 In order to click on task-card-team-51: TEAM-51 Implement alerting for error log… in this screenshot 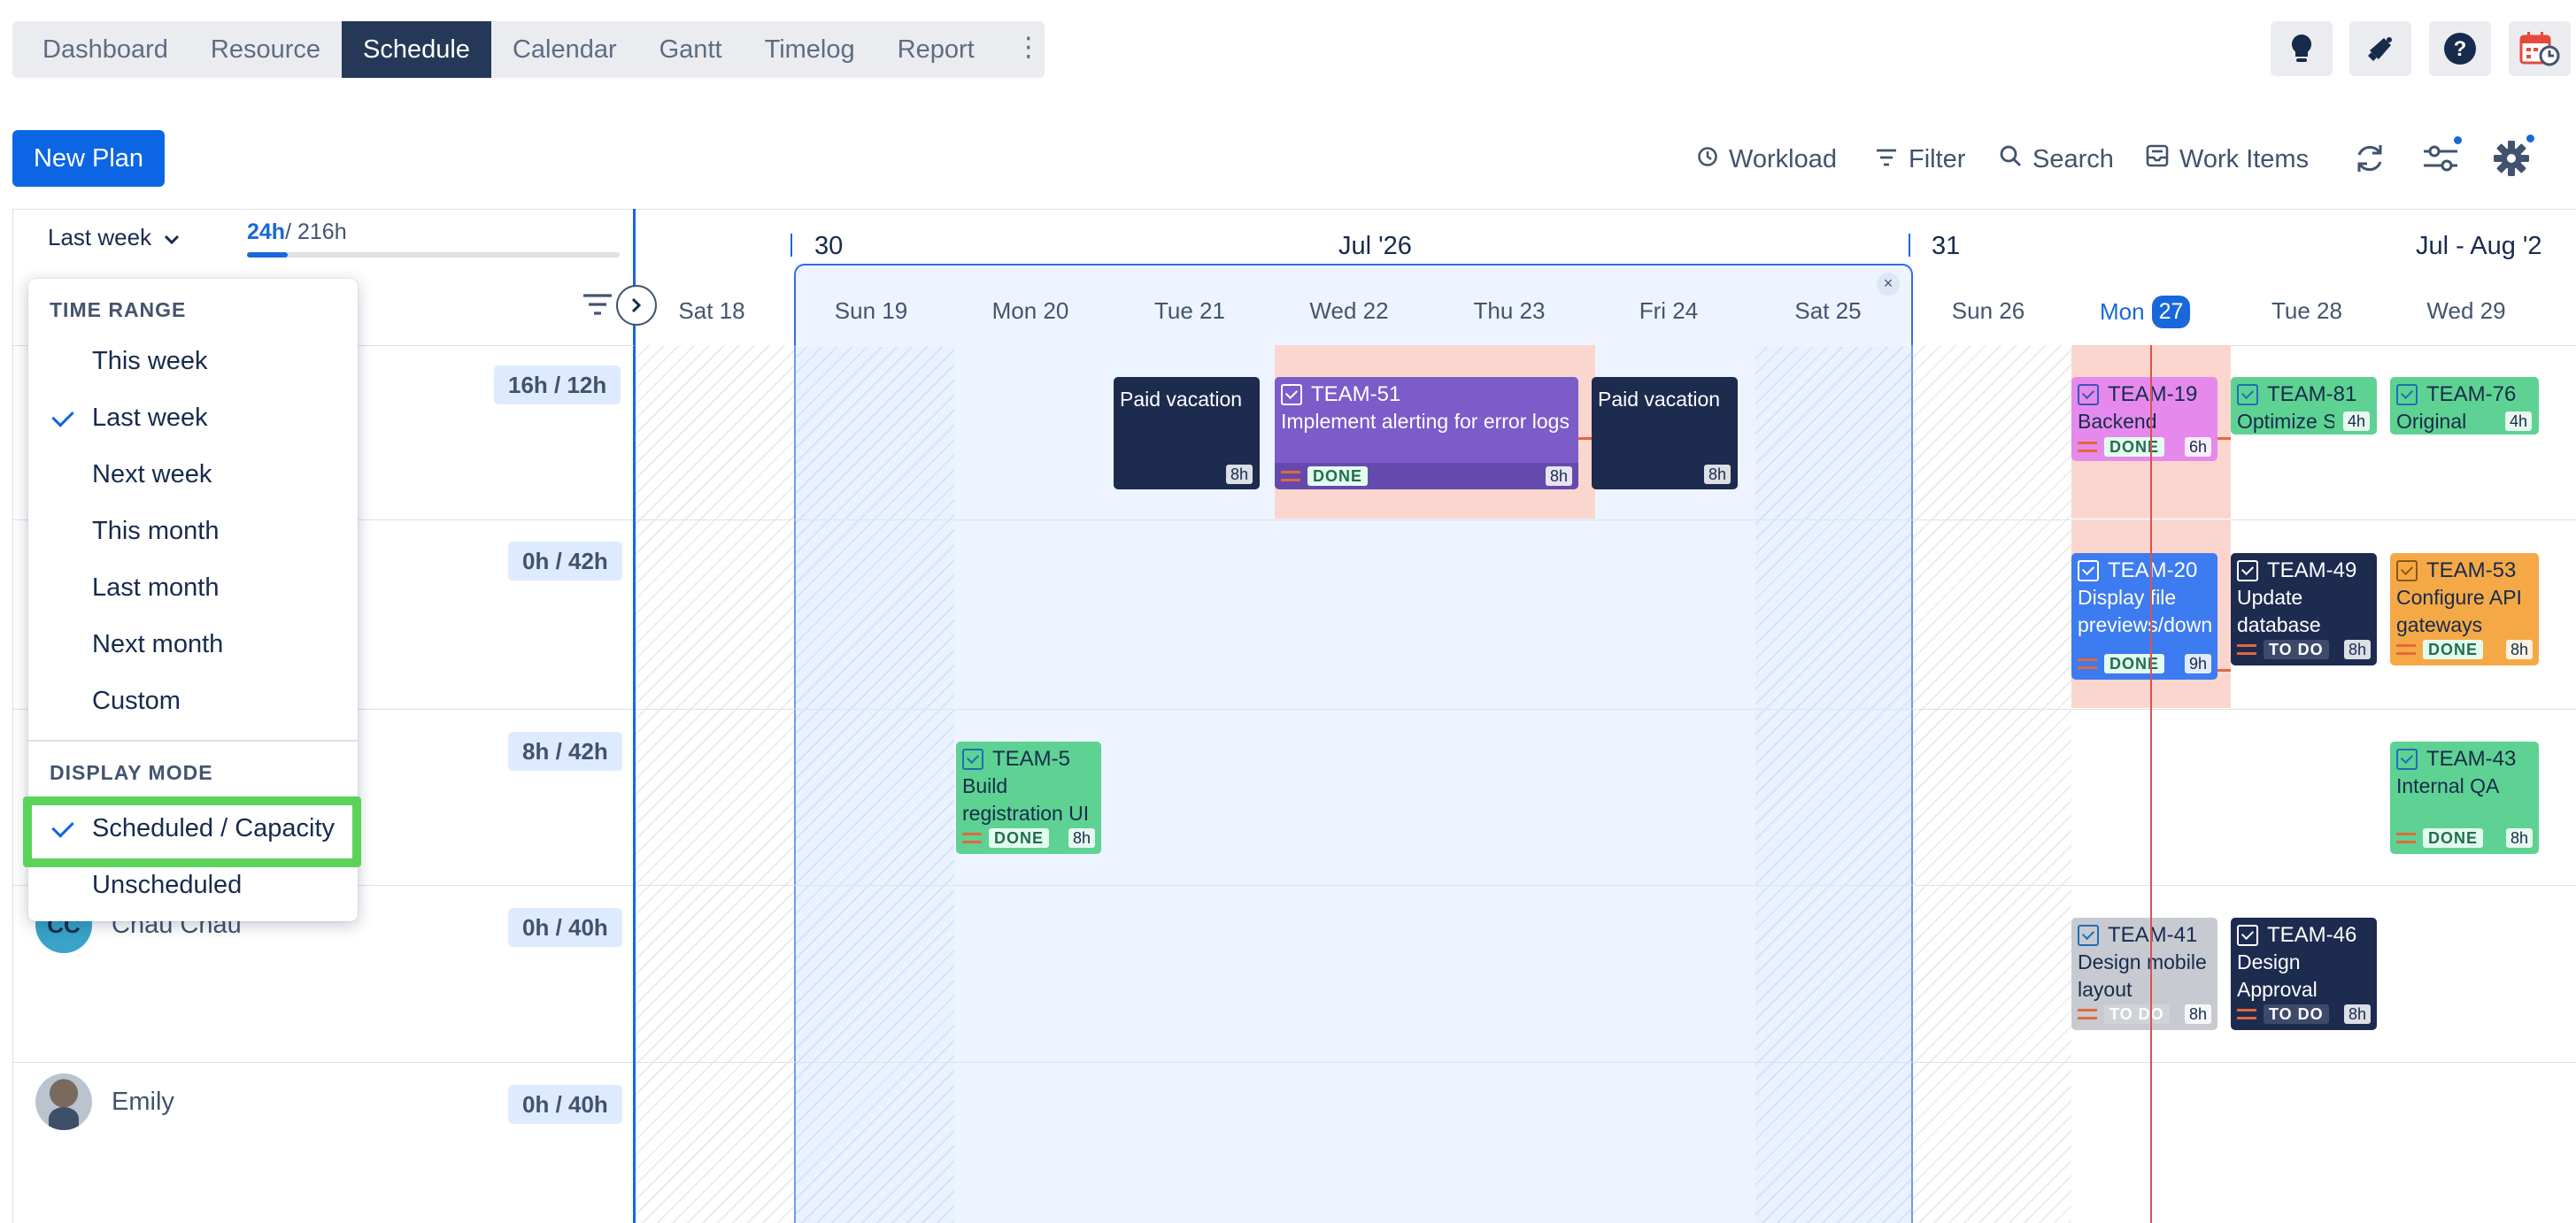, I will do `click(1426, 433)`.